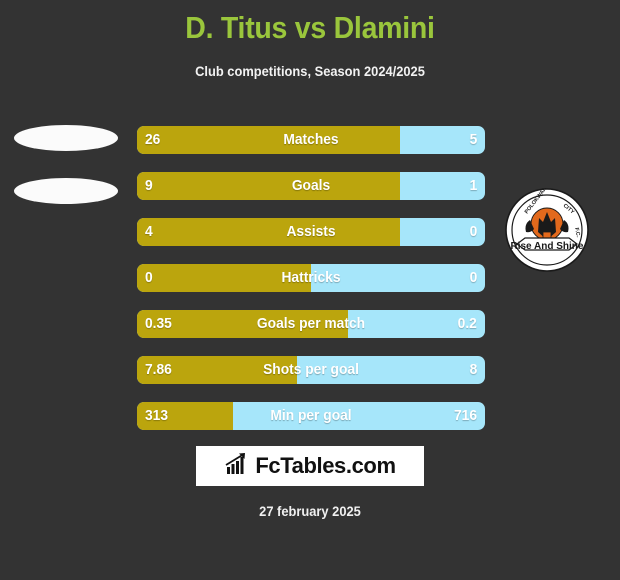  What do you see at coordinates (66, 138) in the screenshot?
I see `avatar-player-left` at bounding box center [66, 138].